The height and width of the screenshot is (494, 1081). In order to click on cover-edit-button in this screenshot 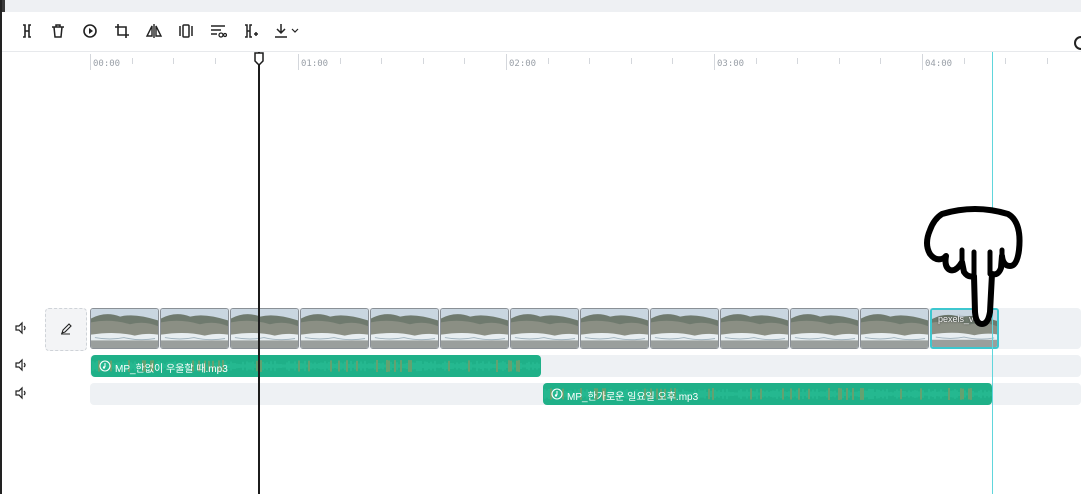, I will do `click(66, 329)`.